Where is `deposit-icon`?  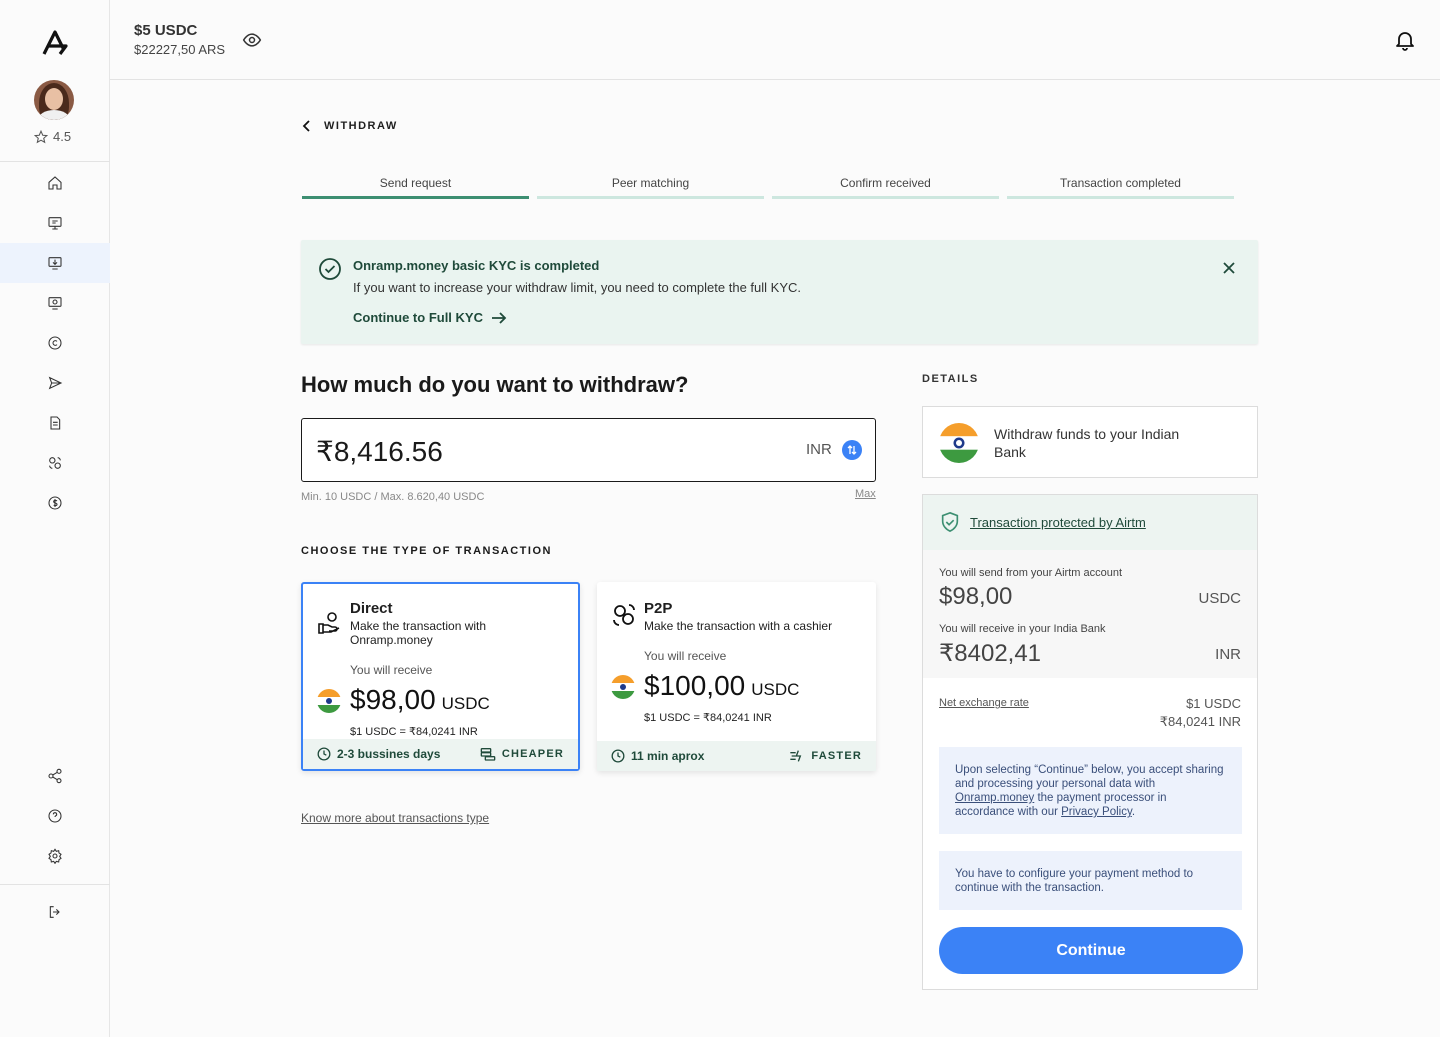
deposit-icon is located at coordinates (55, 303).